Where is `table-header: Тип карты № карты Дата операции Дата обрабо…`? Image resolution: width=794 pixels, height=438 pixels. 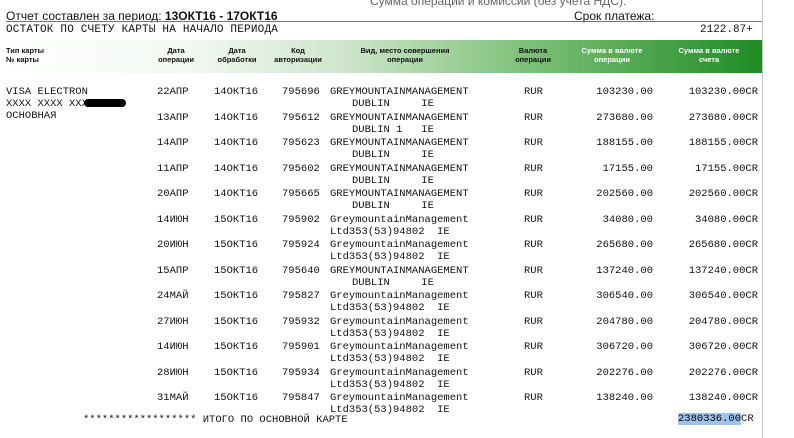 table-header: Тип карты № карты Дата операции Дата обрабо… is located at coordinates (381, 56).